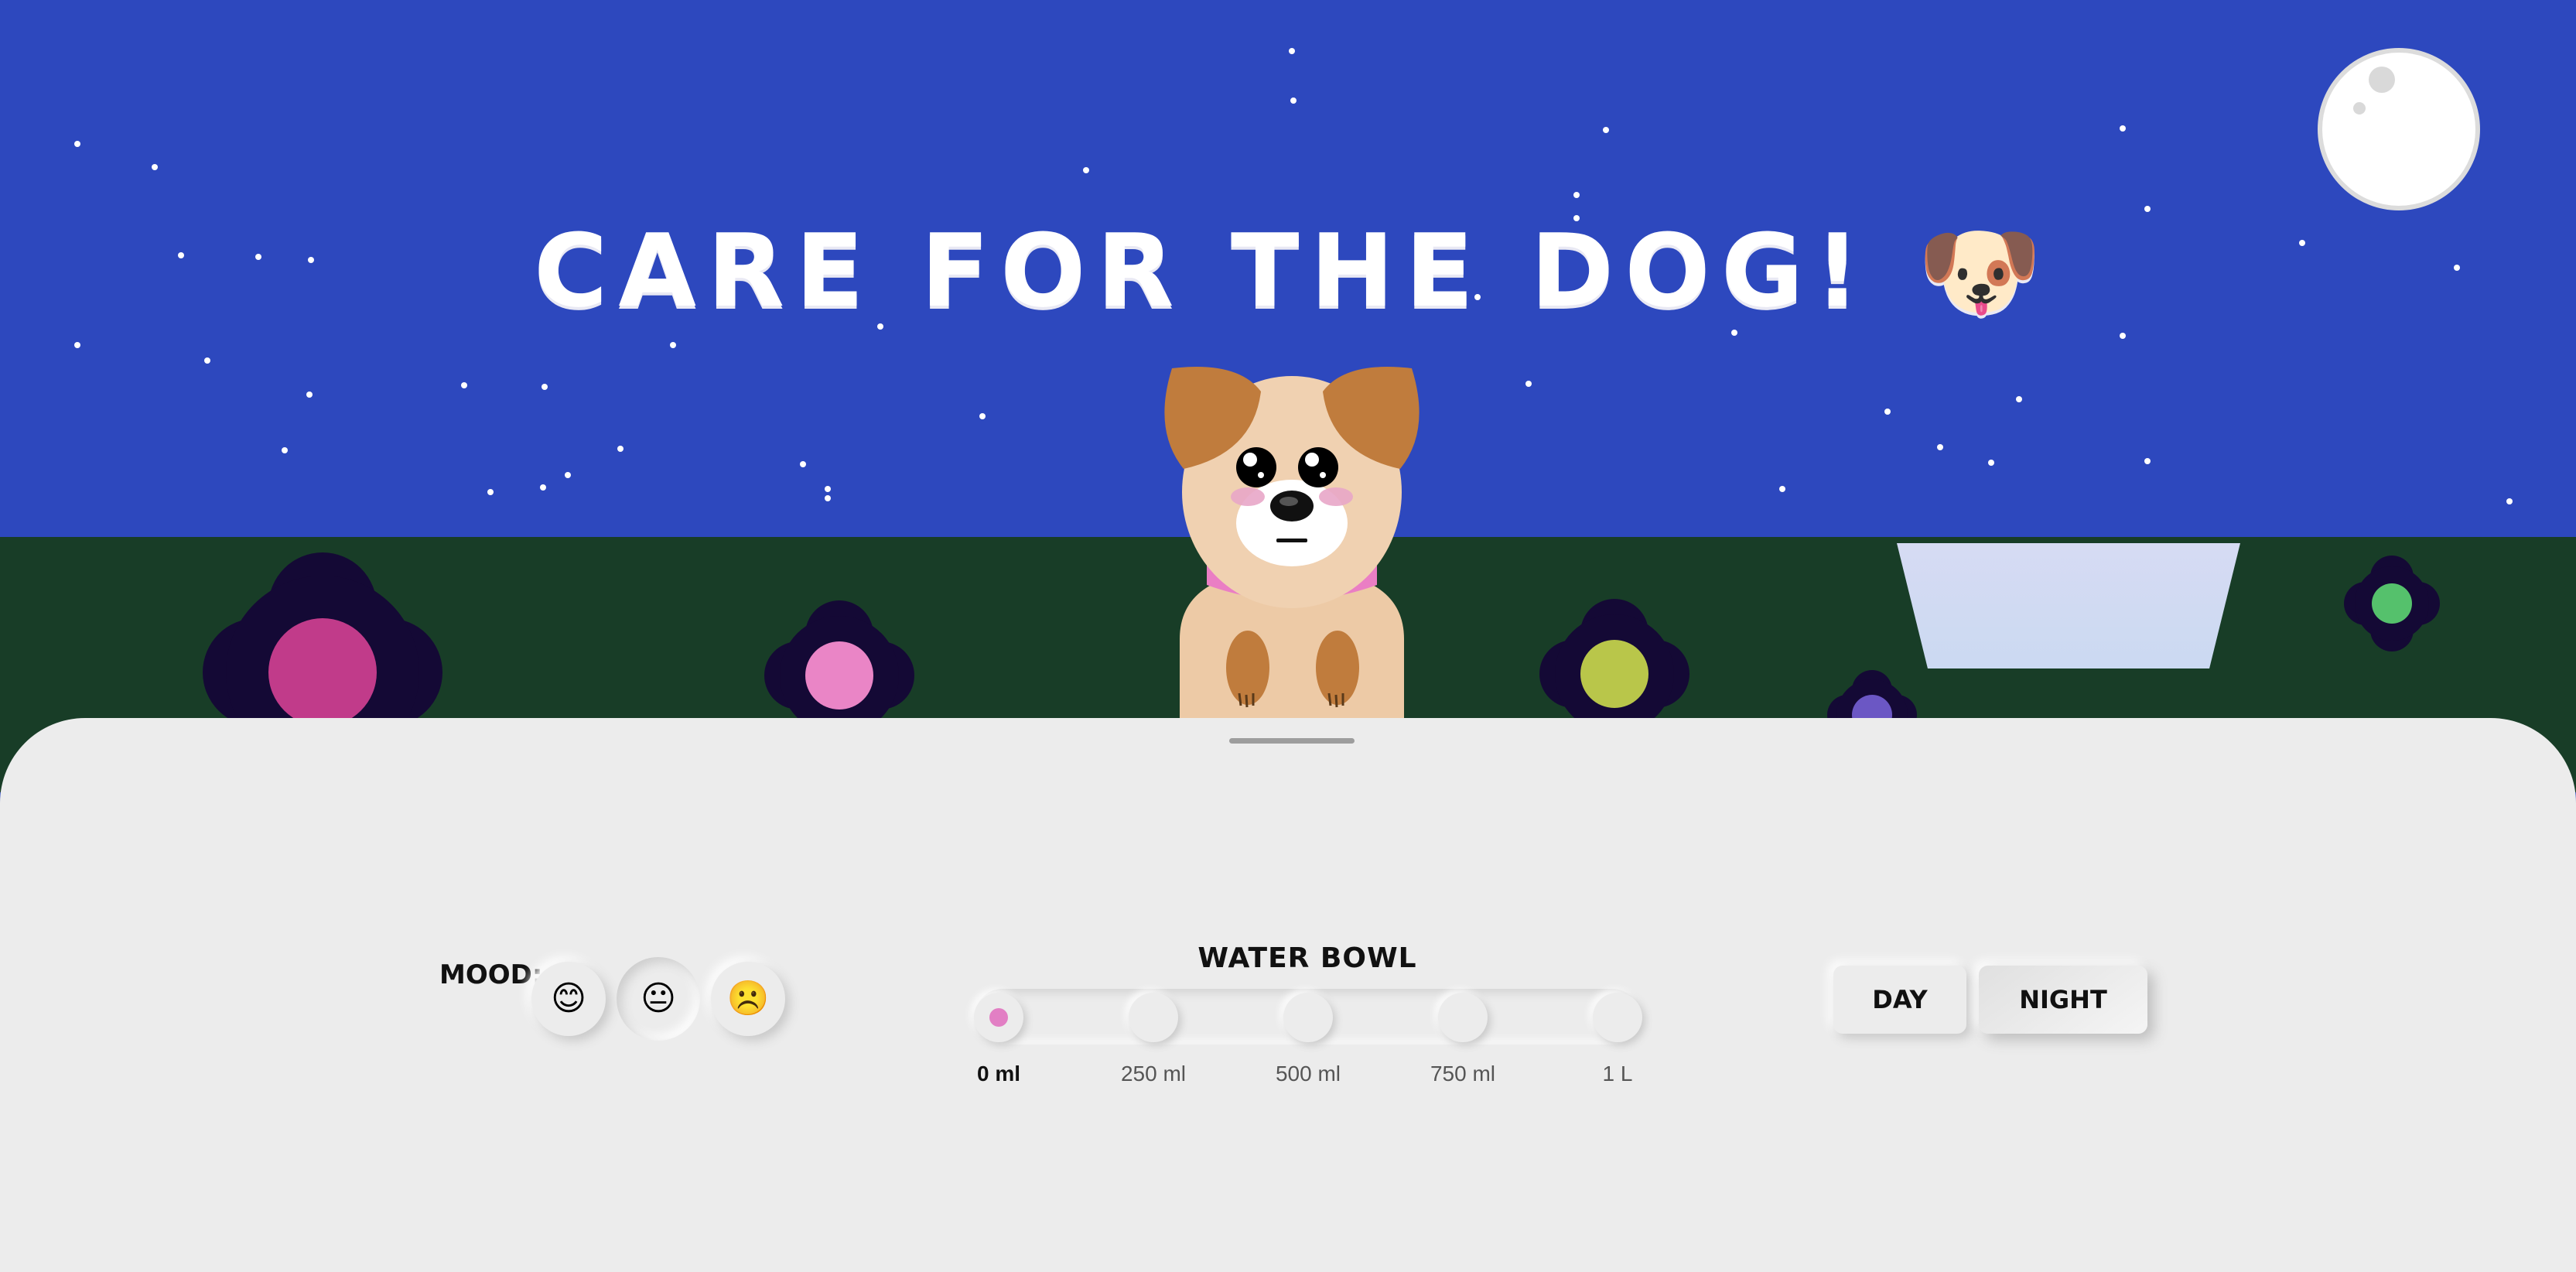  I want to click on sad-face-icon: ☹️, so click(748, 999).